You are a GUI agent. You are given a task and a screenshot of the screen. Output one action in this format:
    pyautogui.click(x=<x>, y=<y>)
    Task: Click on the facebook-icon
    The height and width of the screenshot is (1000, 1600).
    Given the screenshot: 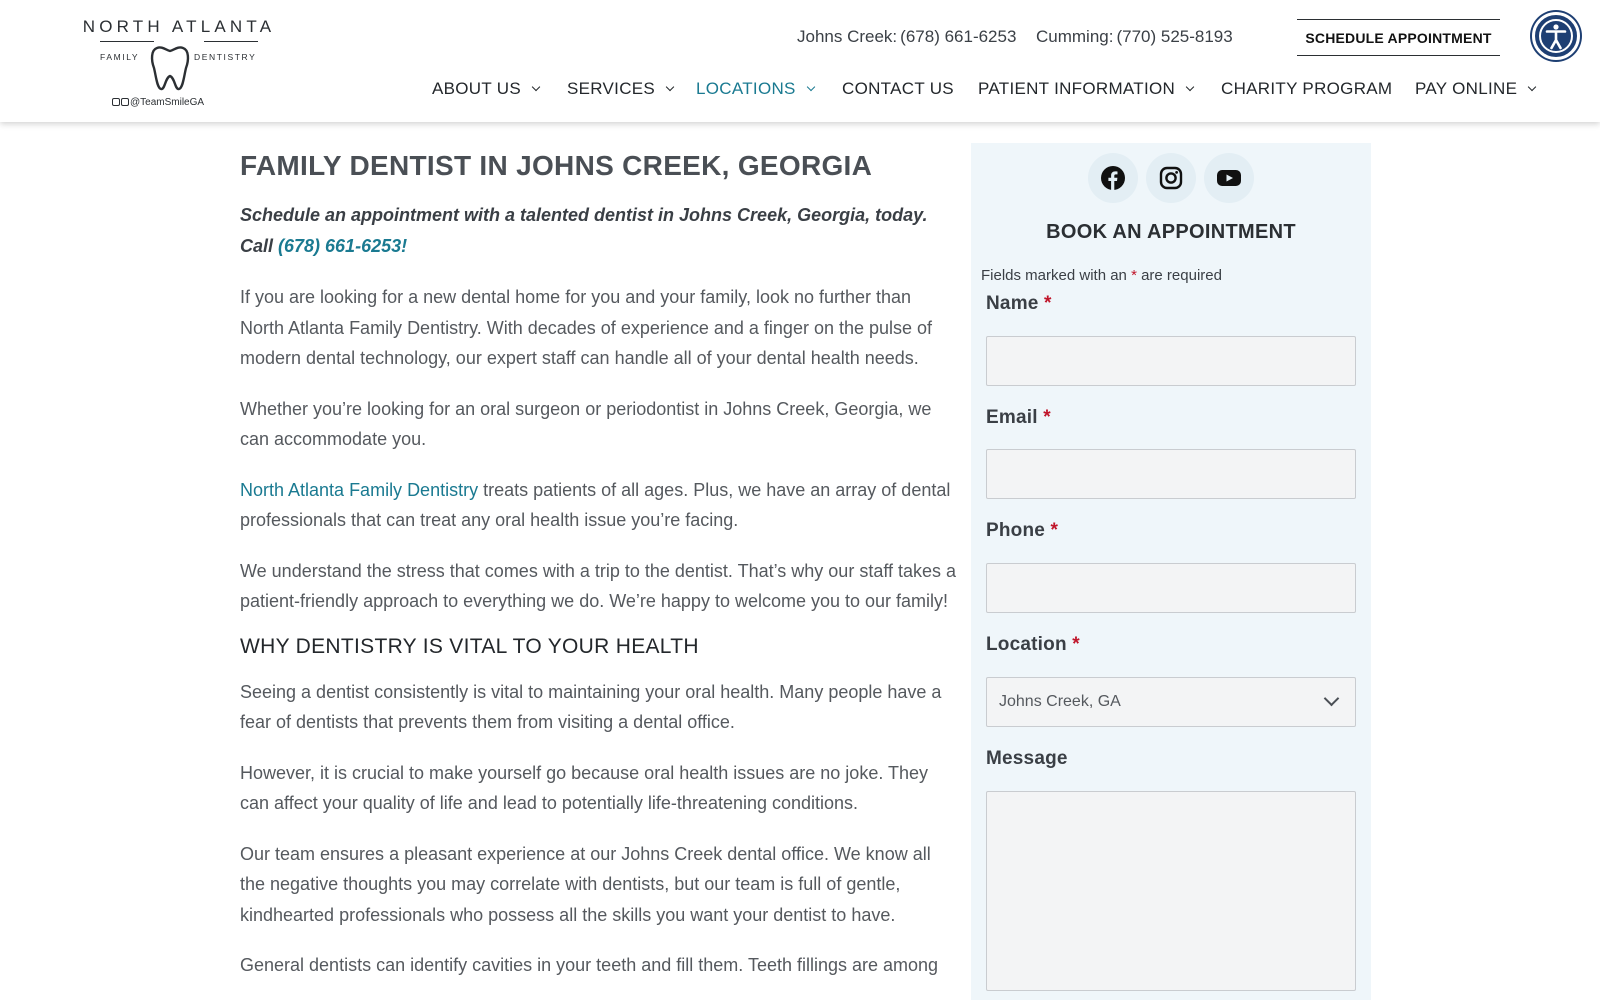 What is the action you would take?
    pyautogui.click(x=1112, y=178)
    